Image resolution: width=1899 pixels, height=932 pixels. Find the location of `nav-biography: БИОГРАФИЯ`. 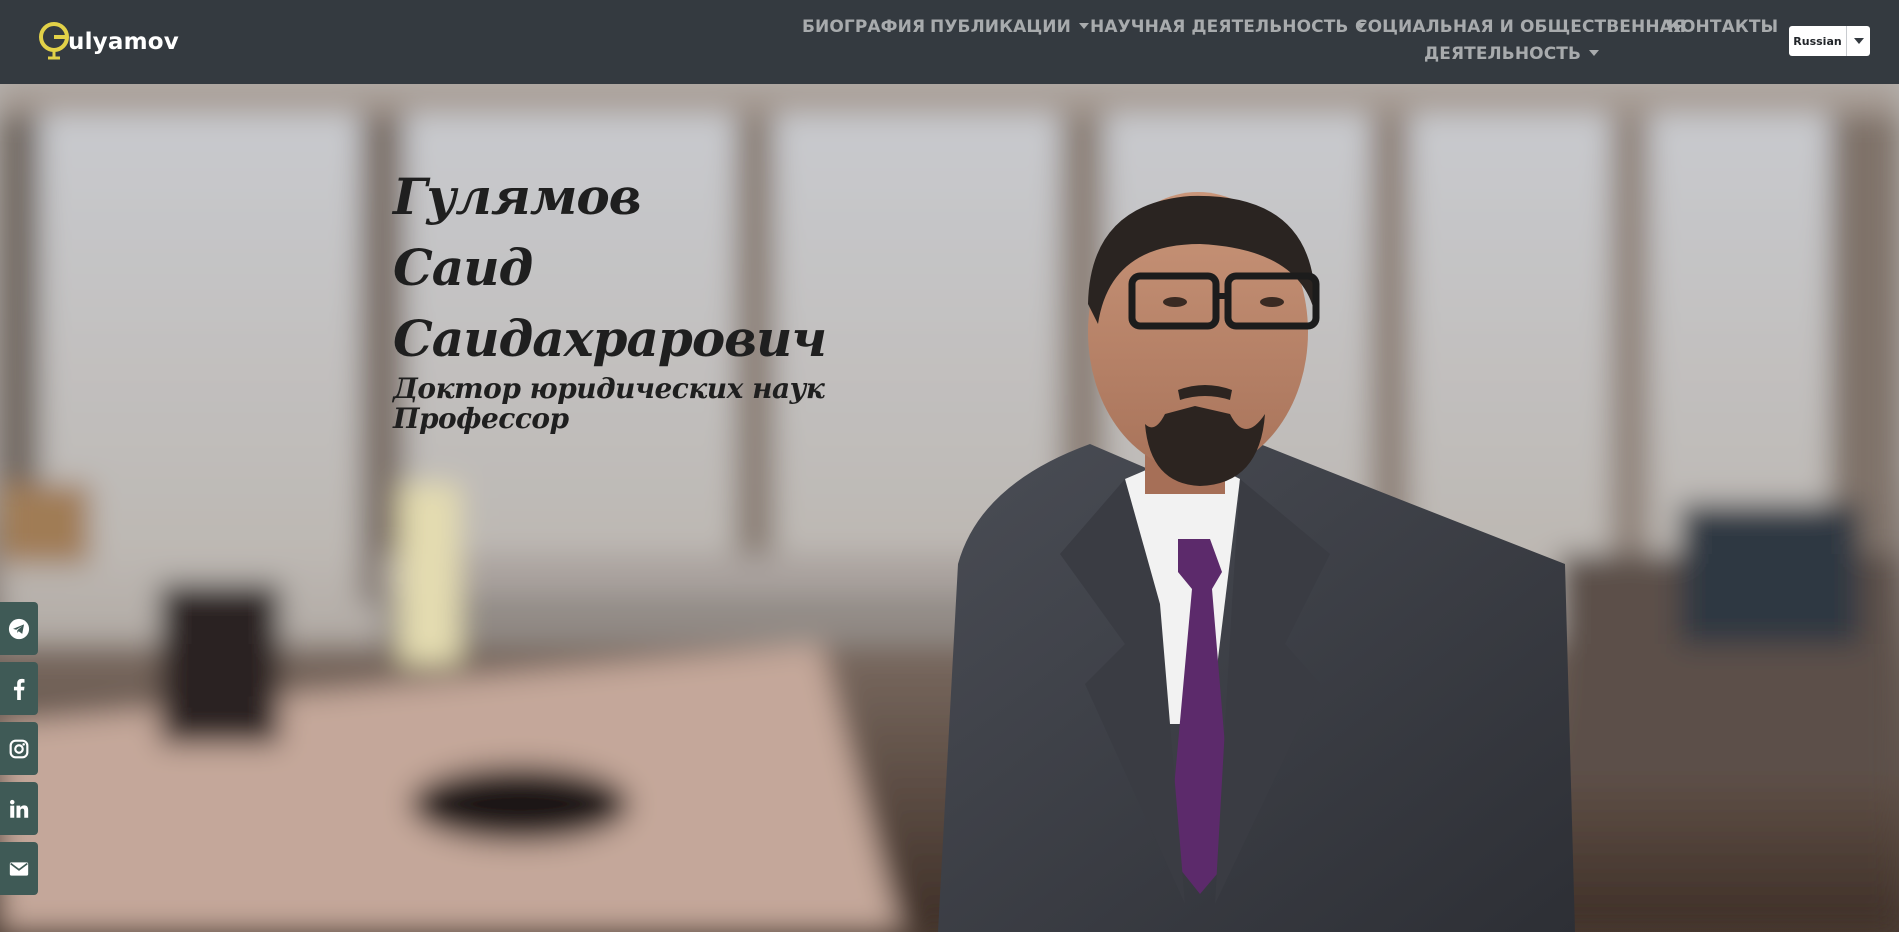

nav-biography: БИОГРАФИЯ is located at coordinates (863, 27).